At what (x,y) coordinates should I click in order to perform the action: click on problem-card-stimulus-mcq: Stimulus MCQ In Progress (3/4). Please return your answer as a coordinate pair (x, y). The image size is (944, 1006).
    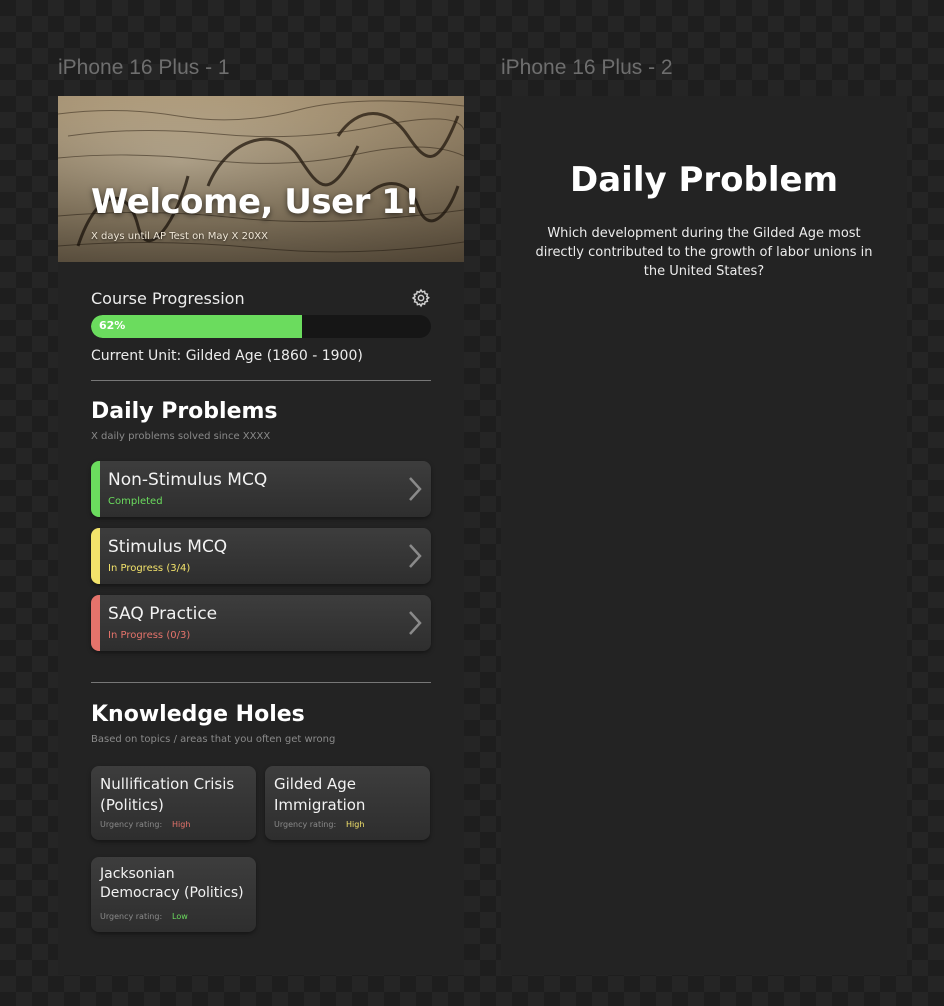
    Looking at the image, I should click on (261, 556).